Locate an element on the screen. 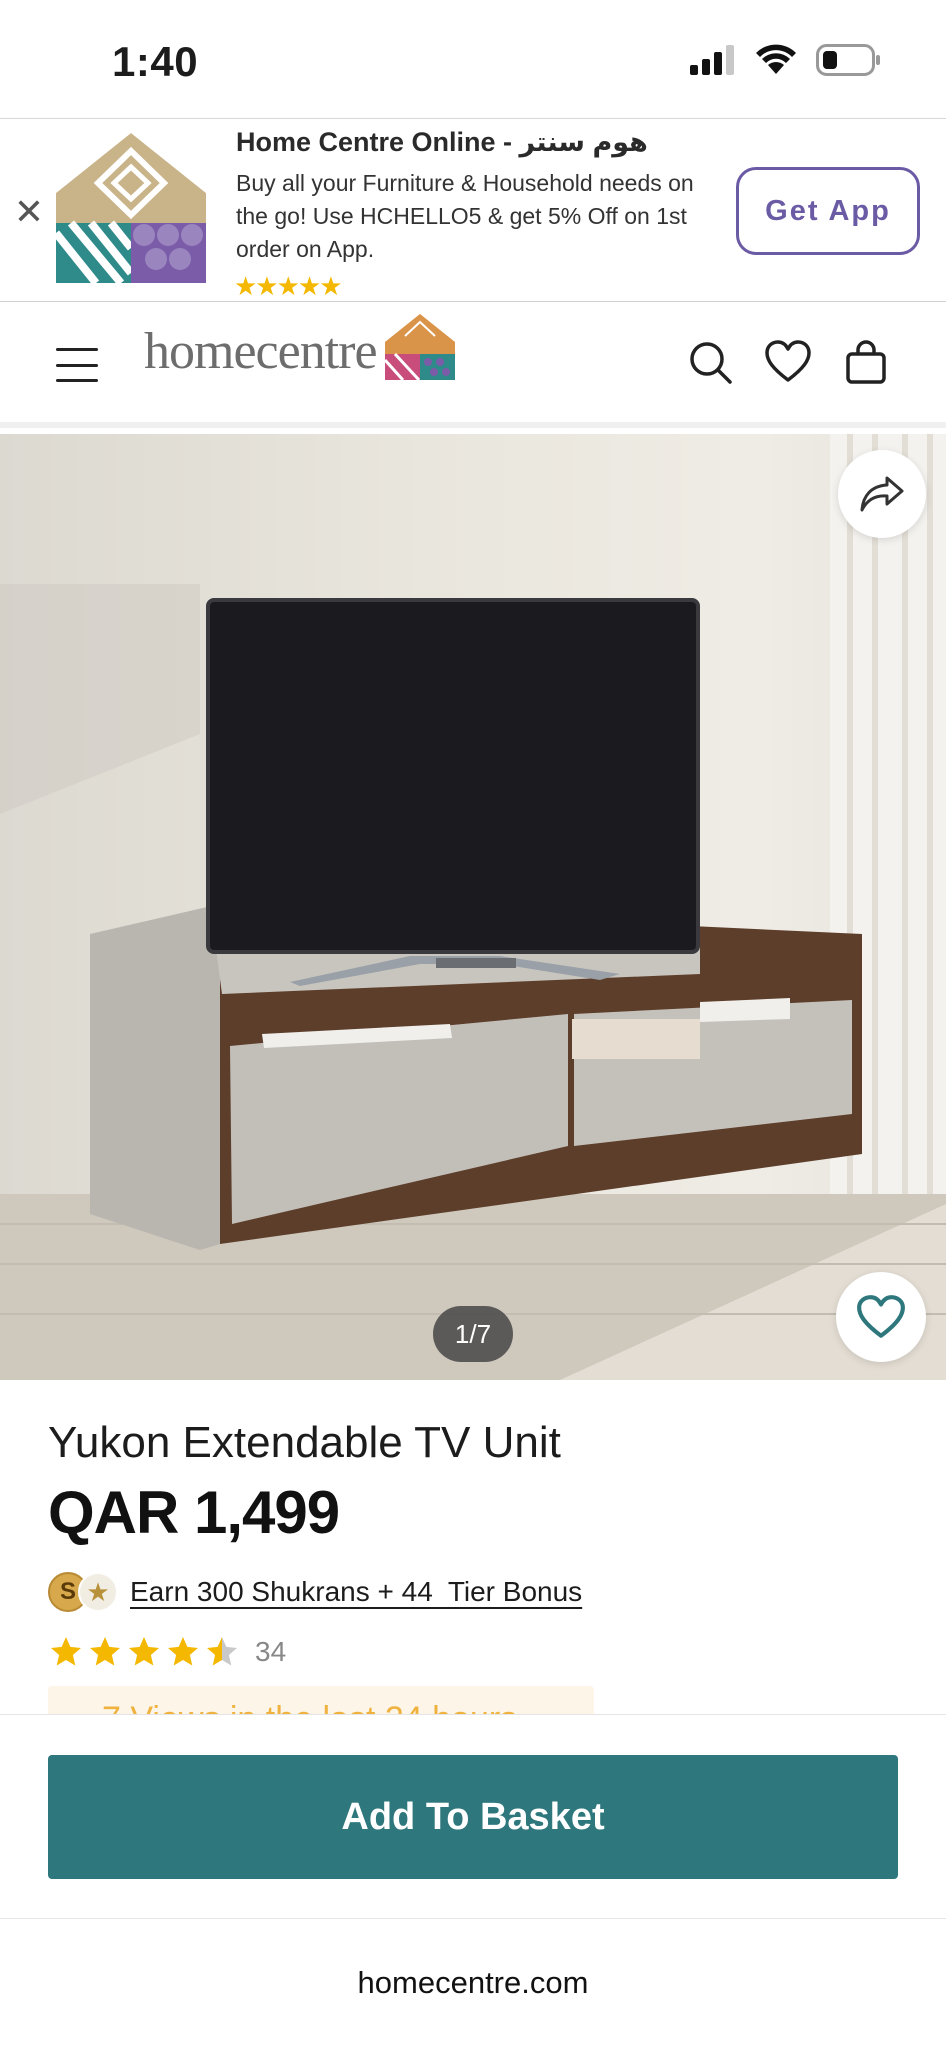 The image size is (946, 2048). shukrans-offer: S ★ Earn 300 Shukrans + 44 Tier Bonus is located at coordinates (315, 1592).